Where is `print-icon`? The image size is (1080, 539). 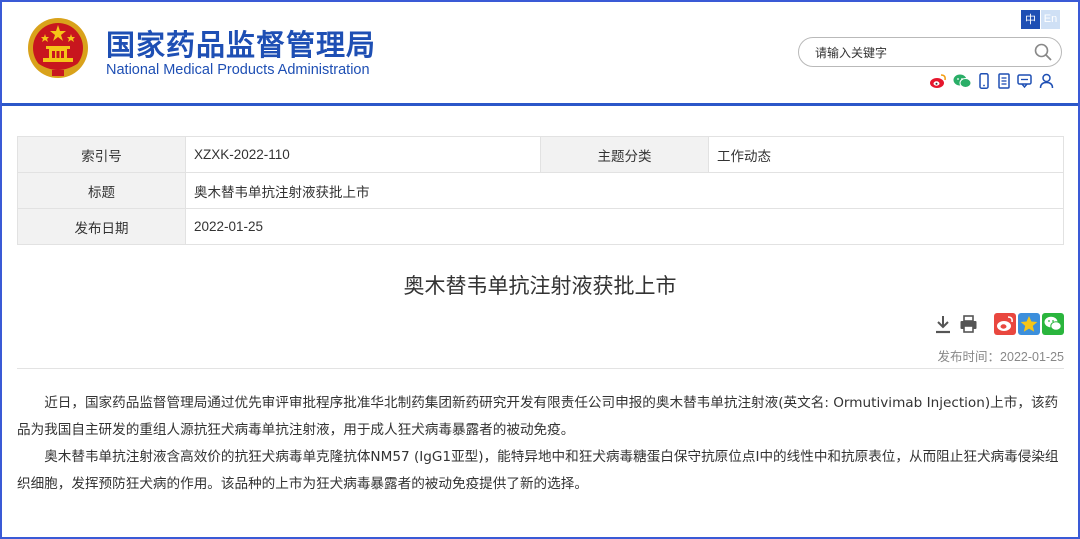
print-icon is located at coordinates (968, 324).